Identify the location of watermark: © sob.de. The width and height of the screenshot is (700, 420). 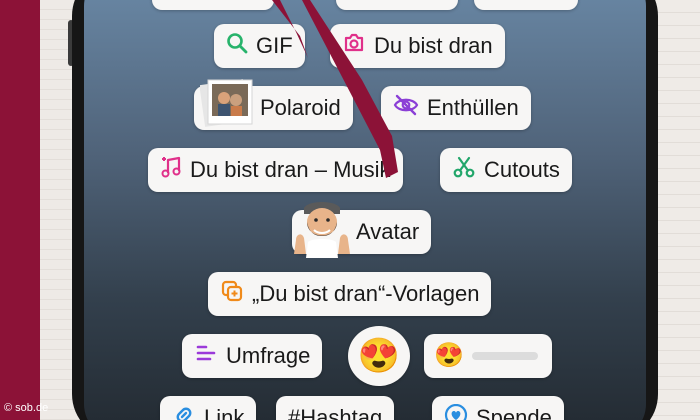
(26, 408).